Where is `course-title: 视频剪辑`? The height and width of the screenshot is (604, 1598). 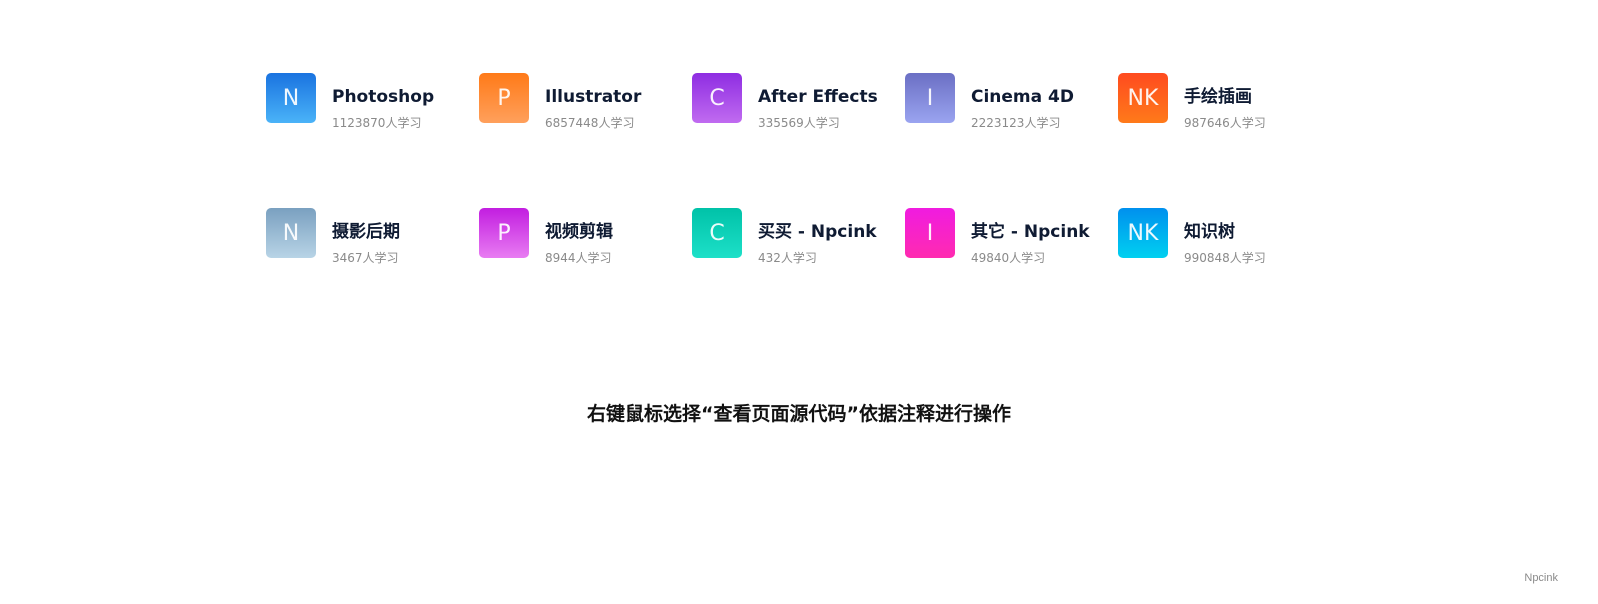 course-title: 视频剪辑 is located at coordinates (579, 232).